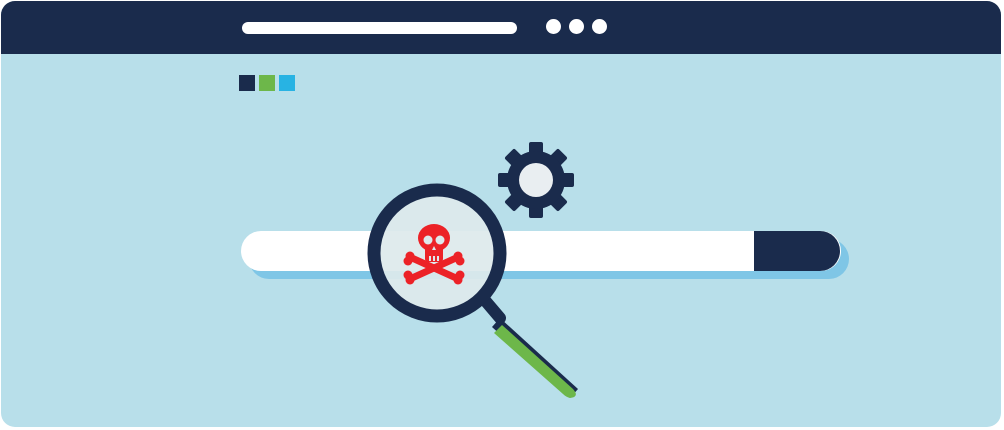 This screenshot has width=1004, height=430. Describe the element at coordinates (379, 28) in the screenshot. I see `address-bar` at that location.